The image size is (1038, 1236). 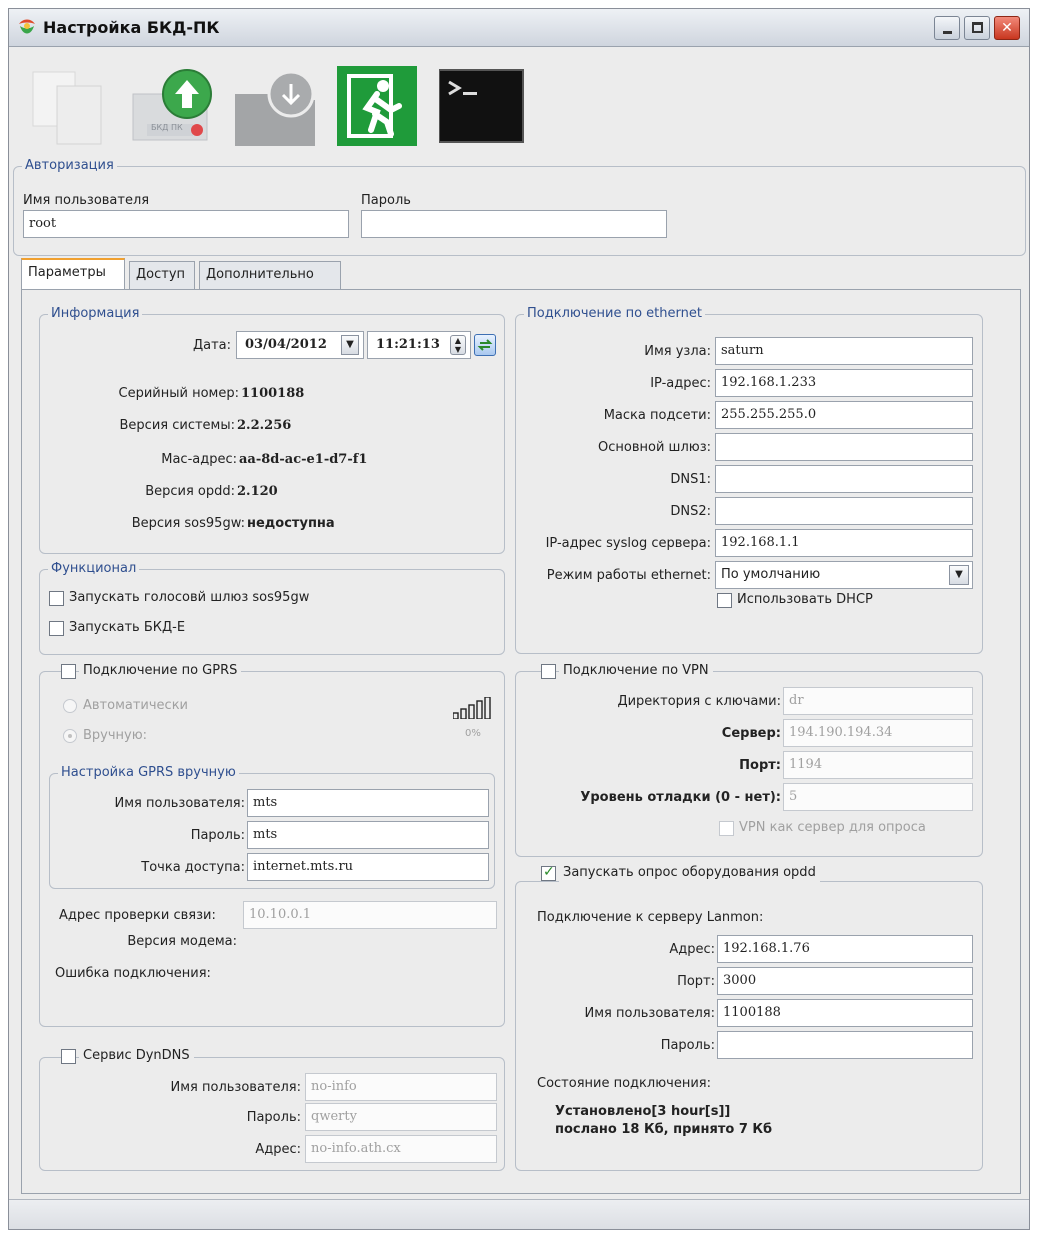 I want to click on vpn-port-label: Порт:, so click(x=760, y=765).